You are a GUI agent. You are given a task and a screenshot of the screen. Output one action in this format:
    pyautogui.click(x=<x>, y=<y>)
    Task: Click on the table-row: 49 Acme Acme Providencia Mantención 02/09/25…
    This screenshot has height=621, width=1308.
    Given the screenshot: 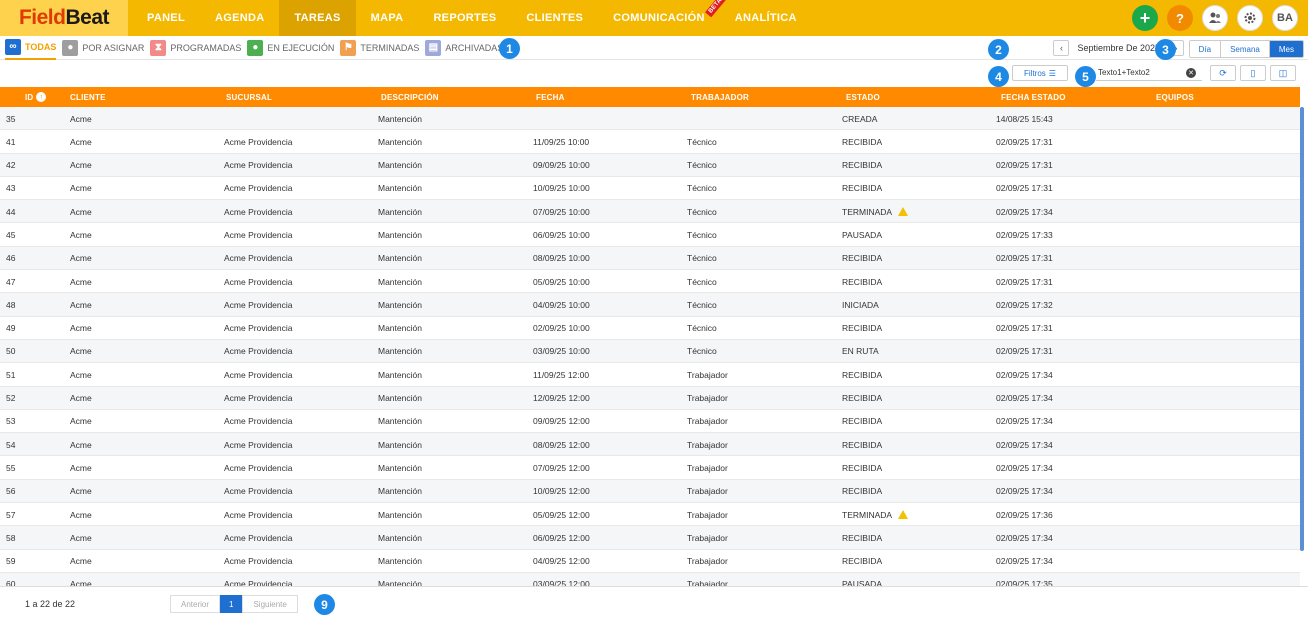 What is the action you would take?
    pyautogui.click(x=650, y=328)
    